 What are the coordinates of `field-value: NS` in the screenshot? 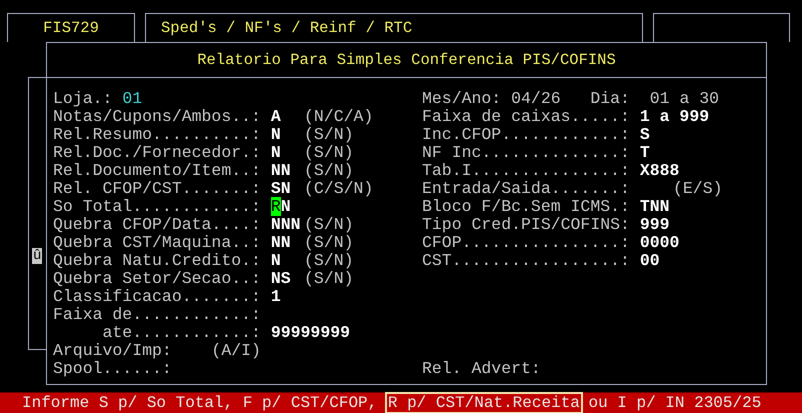 It's located at (287, 279).